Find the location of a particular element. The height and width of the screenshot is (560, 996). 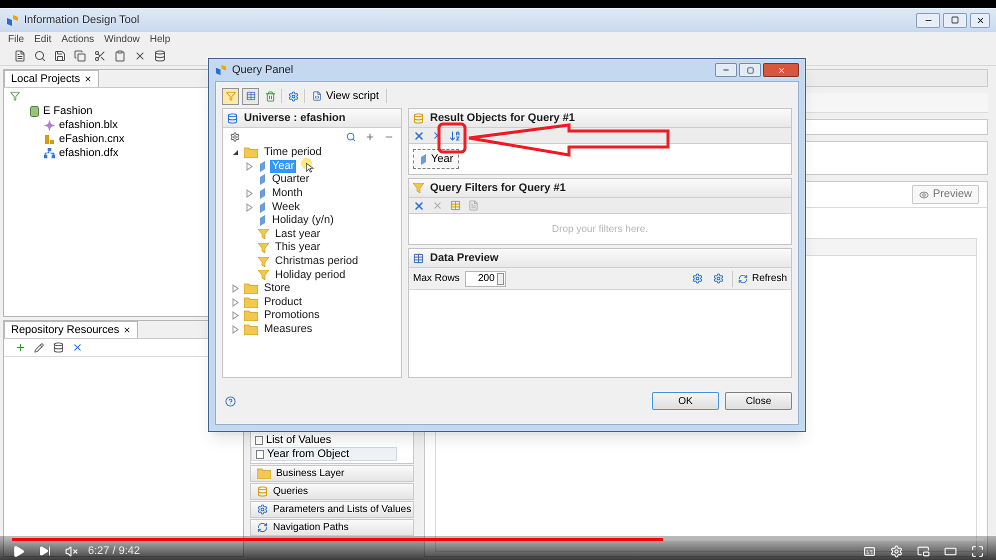

menu-item: Actions is located at coordinates (77, 39).